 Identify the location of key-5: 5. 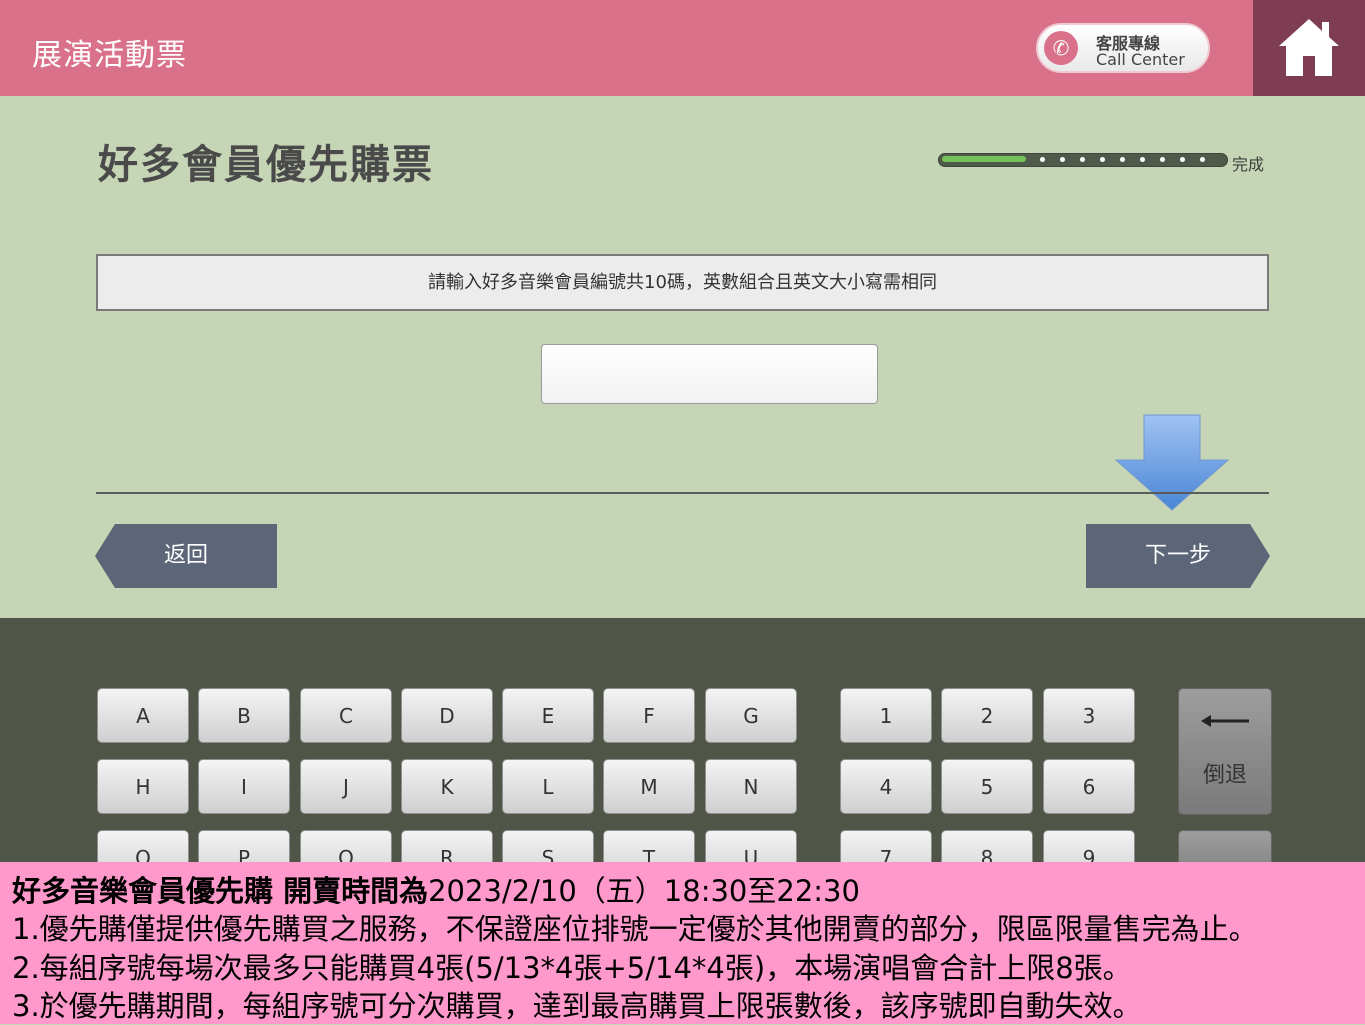
(987, 786).